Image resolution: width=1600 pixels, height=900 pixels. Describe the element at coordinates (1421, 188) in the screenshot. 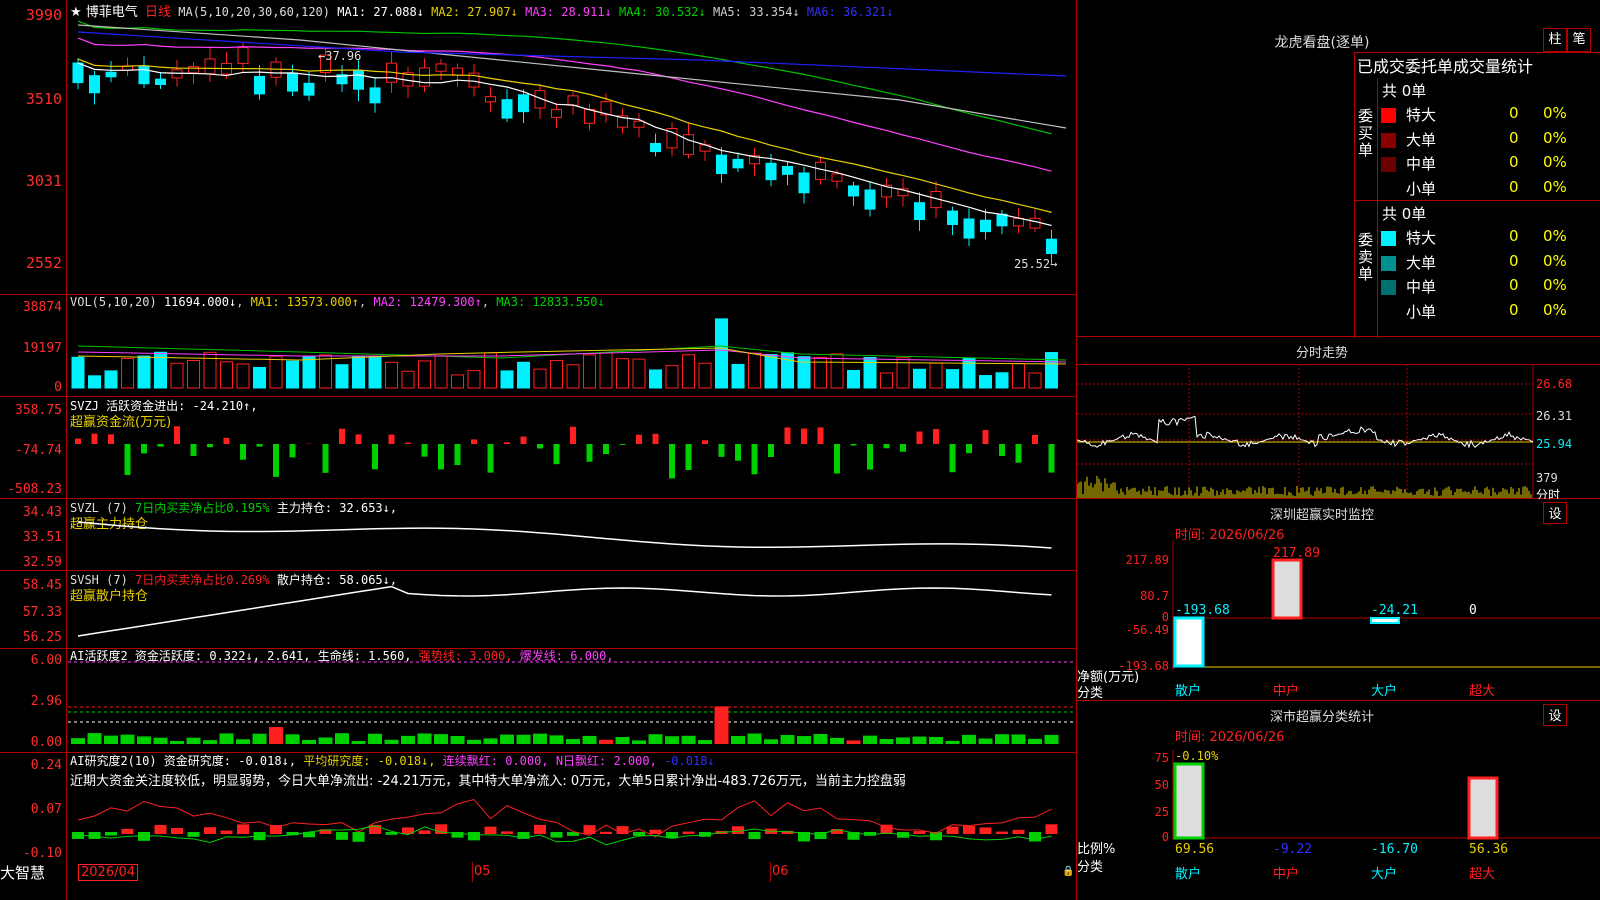

I see `buy-row-label: 小单` at that location.